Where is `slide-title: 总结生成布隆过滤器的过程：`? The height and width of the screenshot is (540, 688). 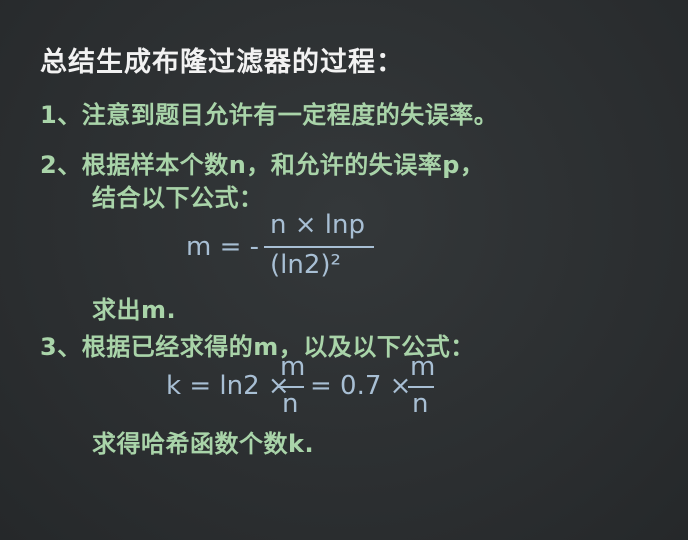
slide-title: 总结生成布隆过滤器的过程： is located at coordinates (222, 62).